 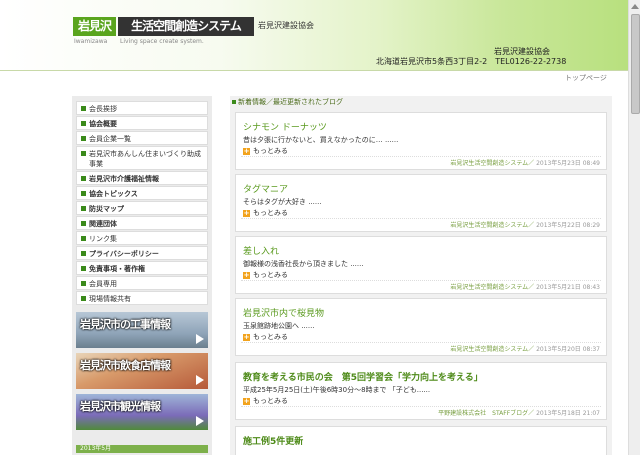 What do you see at coordinates (363, 376) in the screenshot?
I see `post-title: 教育を考える市民の会 第5回学習会「学力向上を考える」` at bounding box center [363, 376].